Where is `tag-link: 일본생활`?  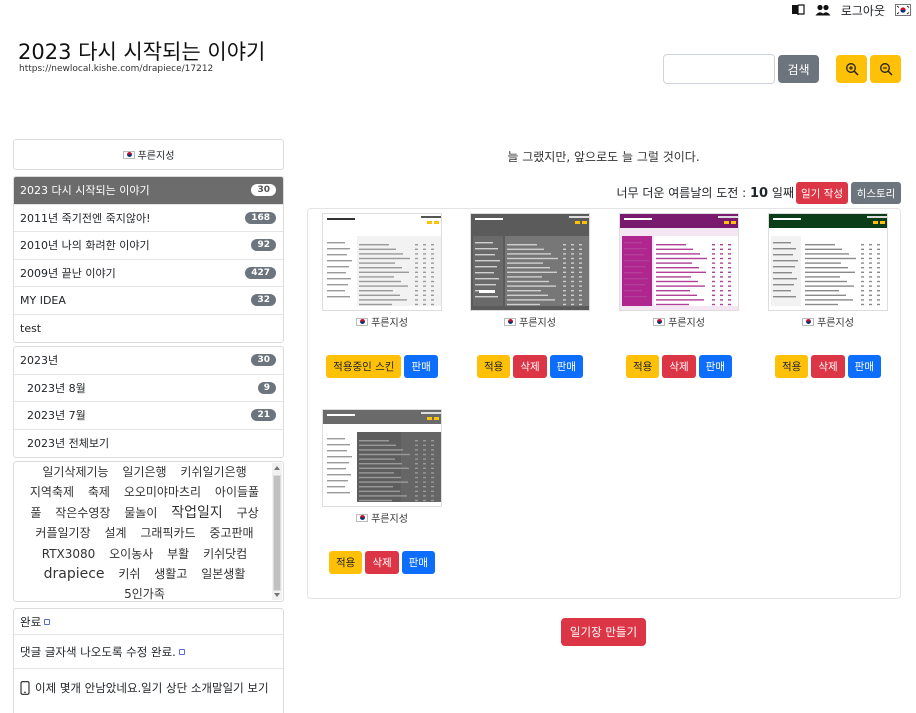 tag-link: 일본생활 is located at coordinates (223, 574).